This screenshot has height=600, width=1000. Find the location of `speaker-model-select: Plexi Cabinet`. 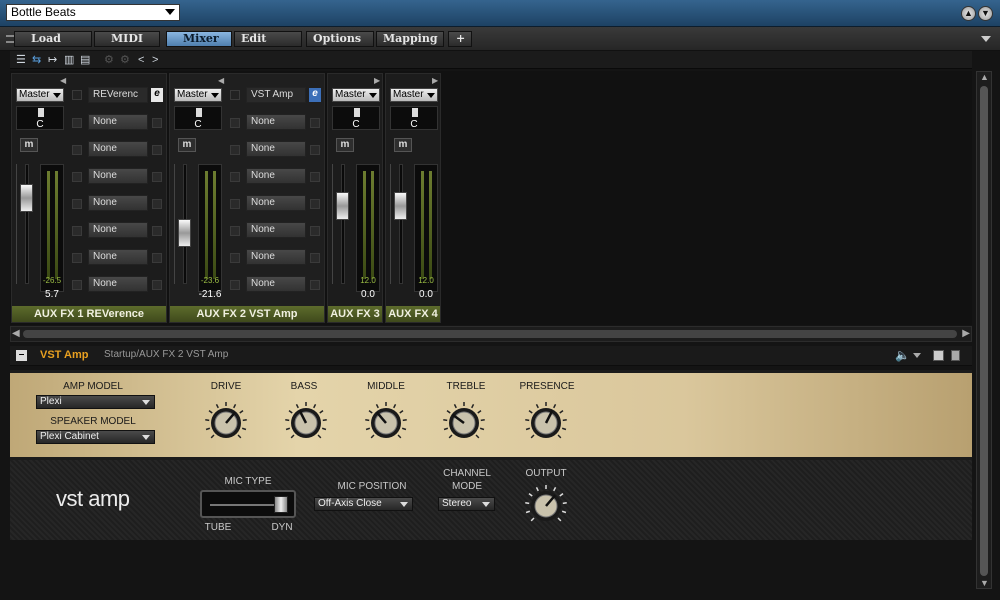

speaker-model-select: Plexi Cabinet is located at coordinates (95, 437).